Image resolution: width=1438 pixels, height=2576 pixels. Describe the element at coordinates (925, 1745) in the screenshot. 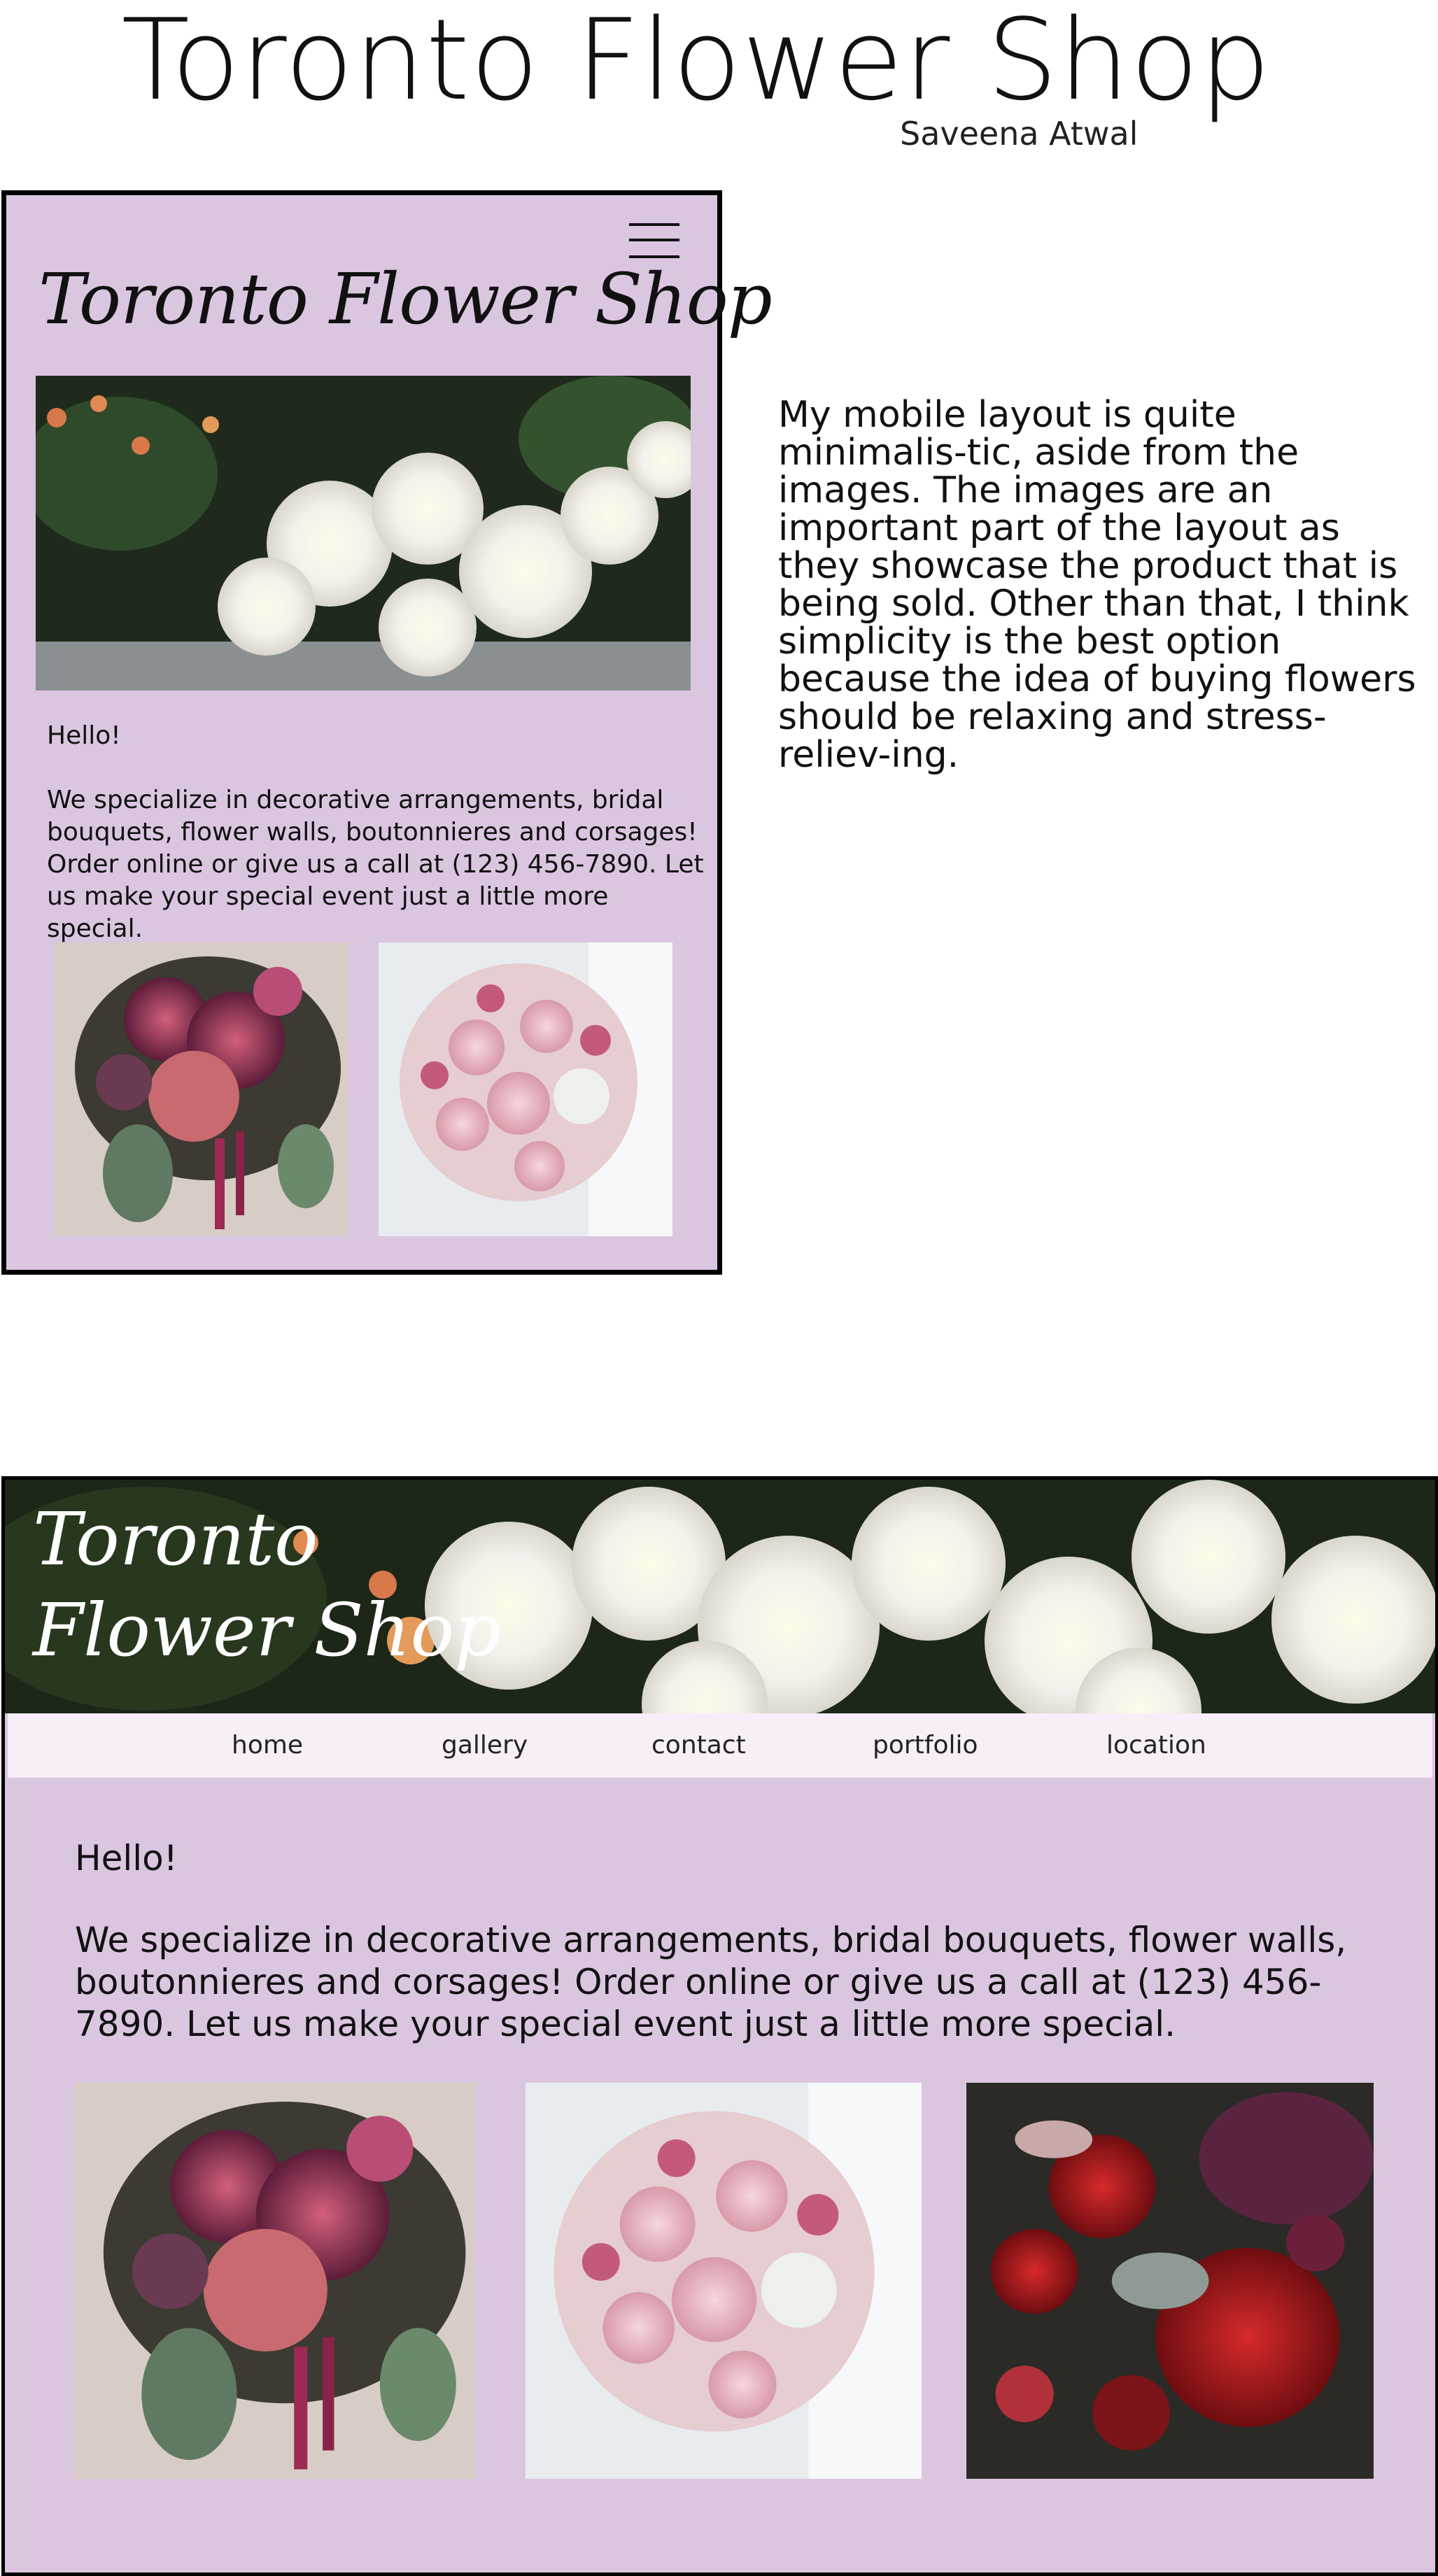

I see `nav-portfolio: portfolio` at that location.